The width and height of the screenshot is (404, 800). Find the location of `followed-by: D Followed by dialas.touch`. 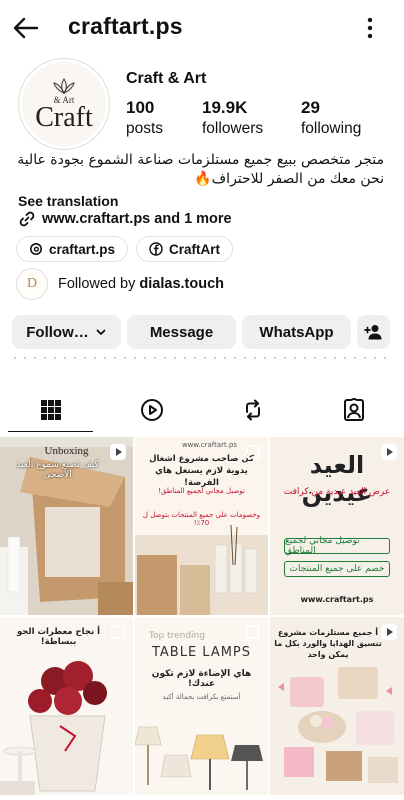

followed-by: D Followed by dialas.touch is located at coordinates (120, 284).